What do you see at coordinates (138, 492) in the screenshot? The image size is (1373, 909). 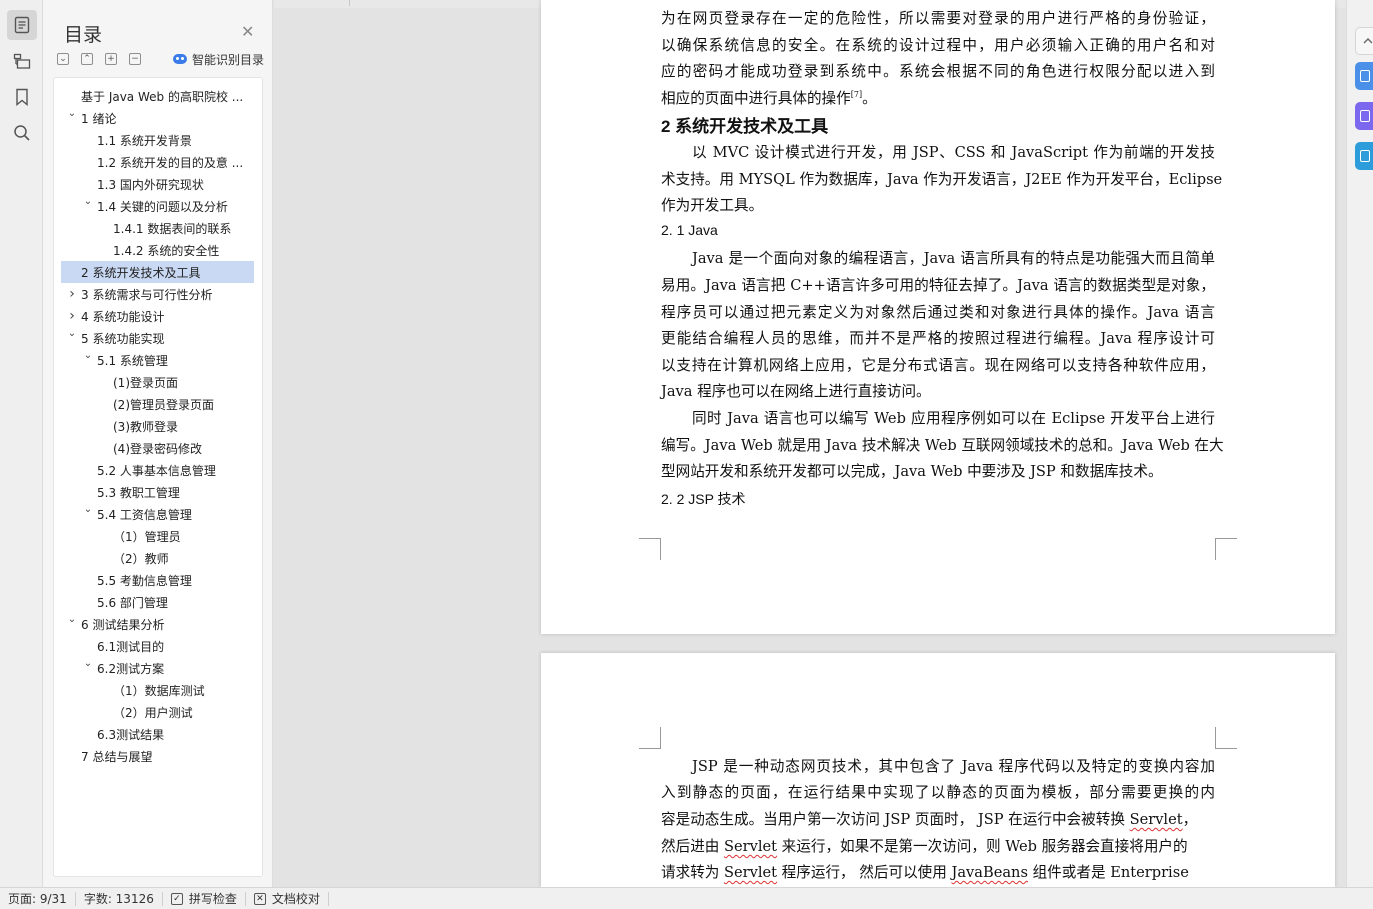 I see `toc-item-label: 5.3 教职工管理` at bounding box center [138, 492].